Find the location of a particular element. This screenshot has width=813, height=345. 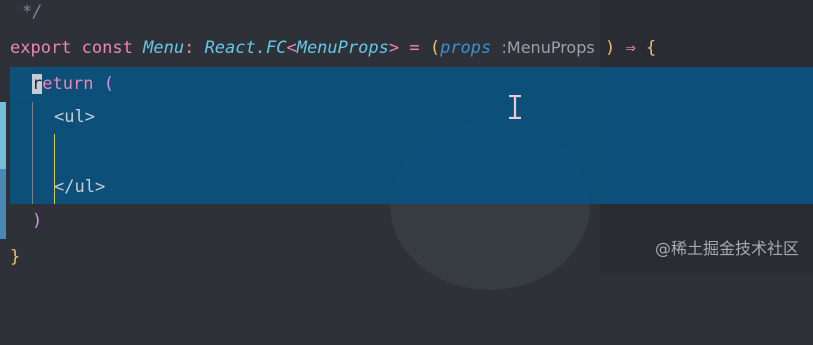

close-paren: ) is located at coordinates (610, 48).